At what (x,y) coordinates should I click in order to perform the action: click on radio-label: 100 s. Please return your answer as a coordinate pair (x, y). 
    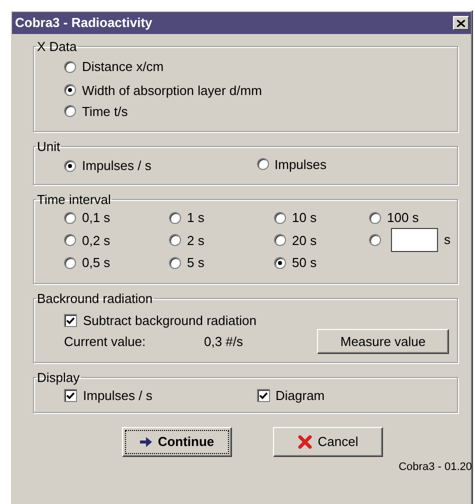
    Looking at the image, I should click on (403, 218).